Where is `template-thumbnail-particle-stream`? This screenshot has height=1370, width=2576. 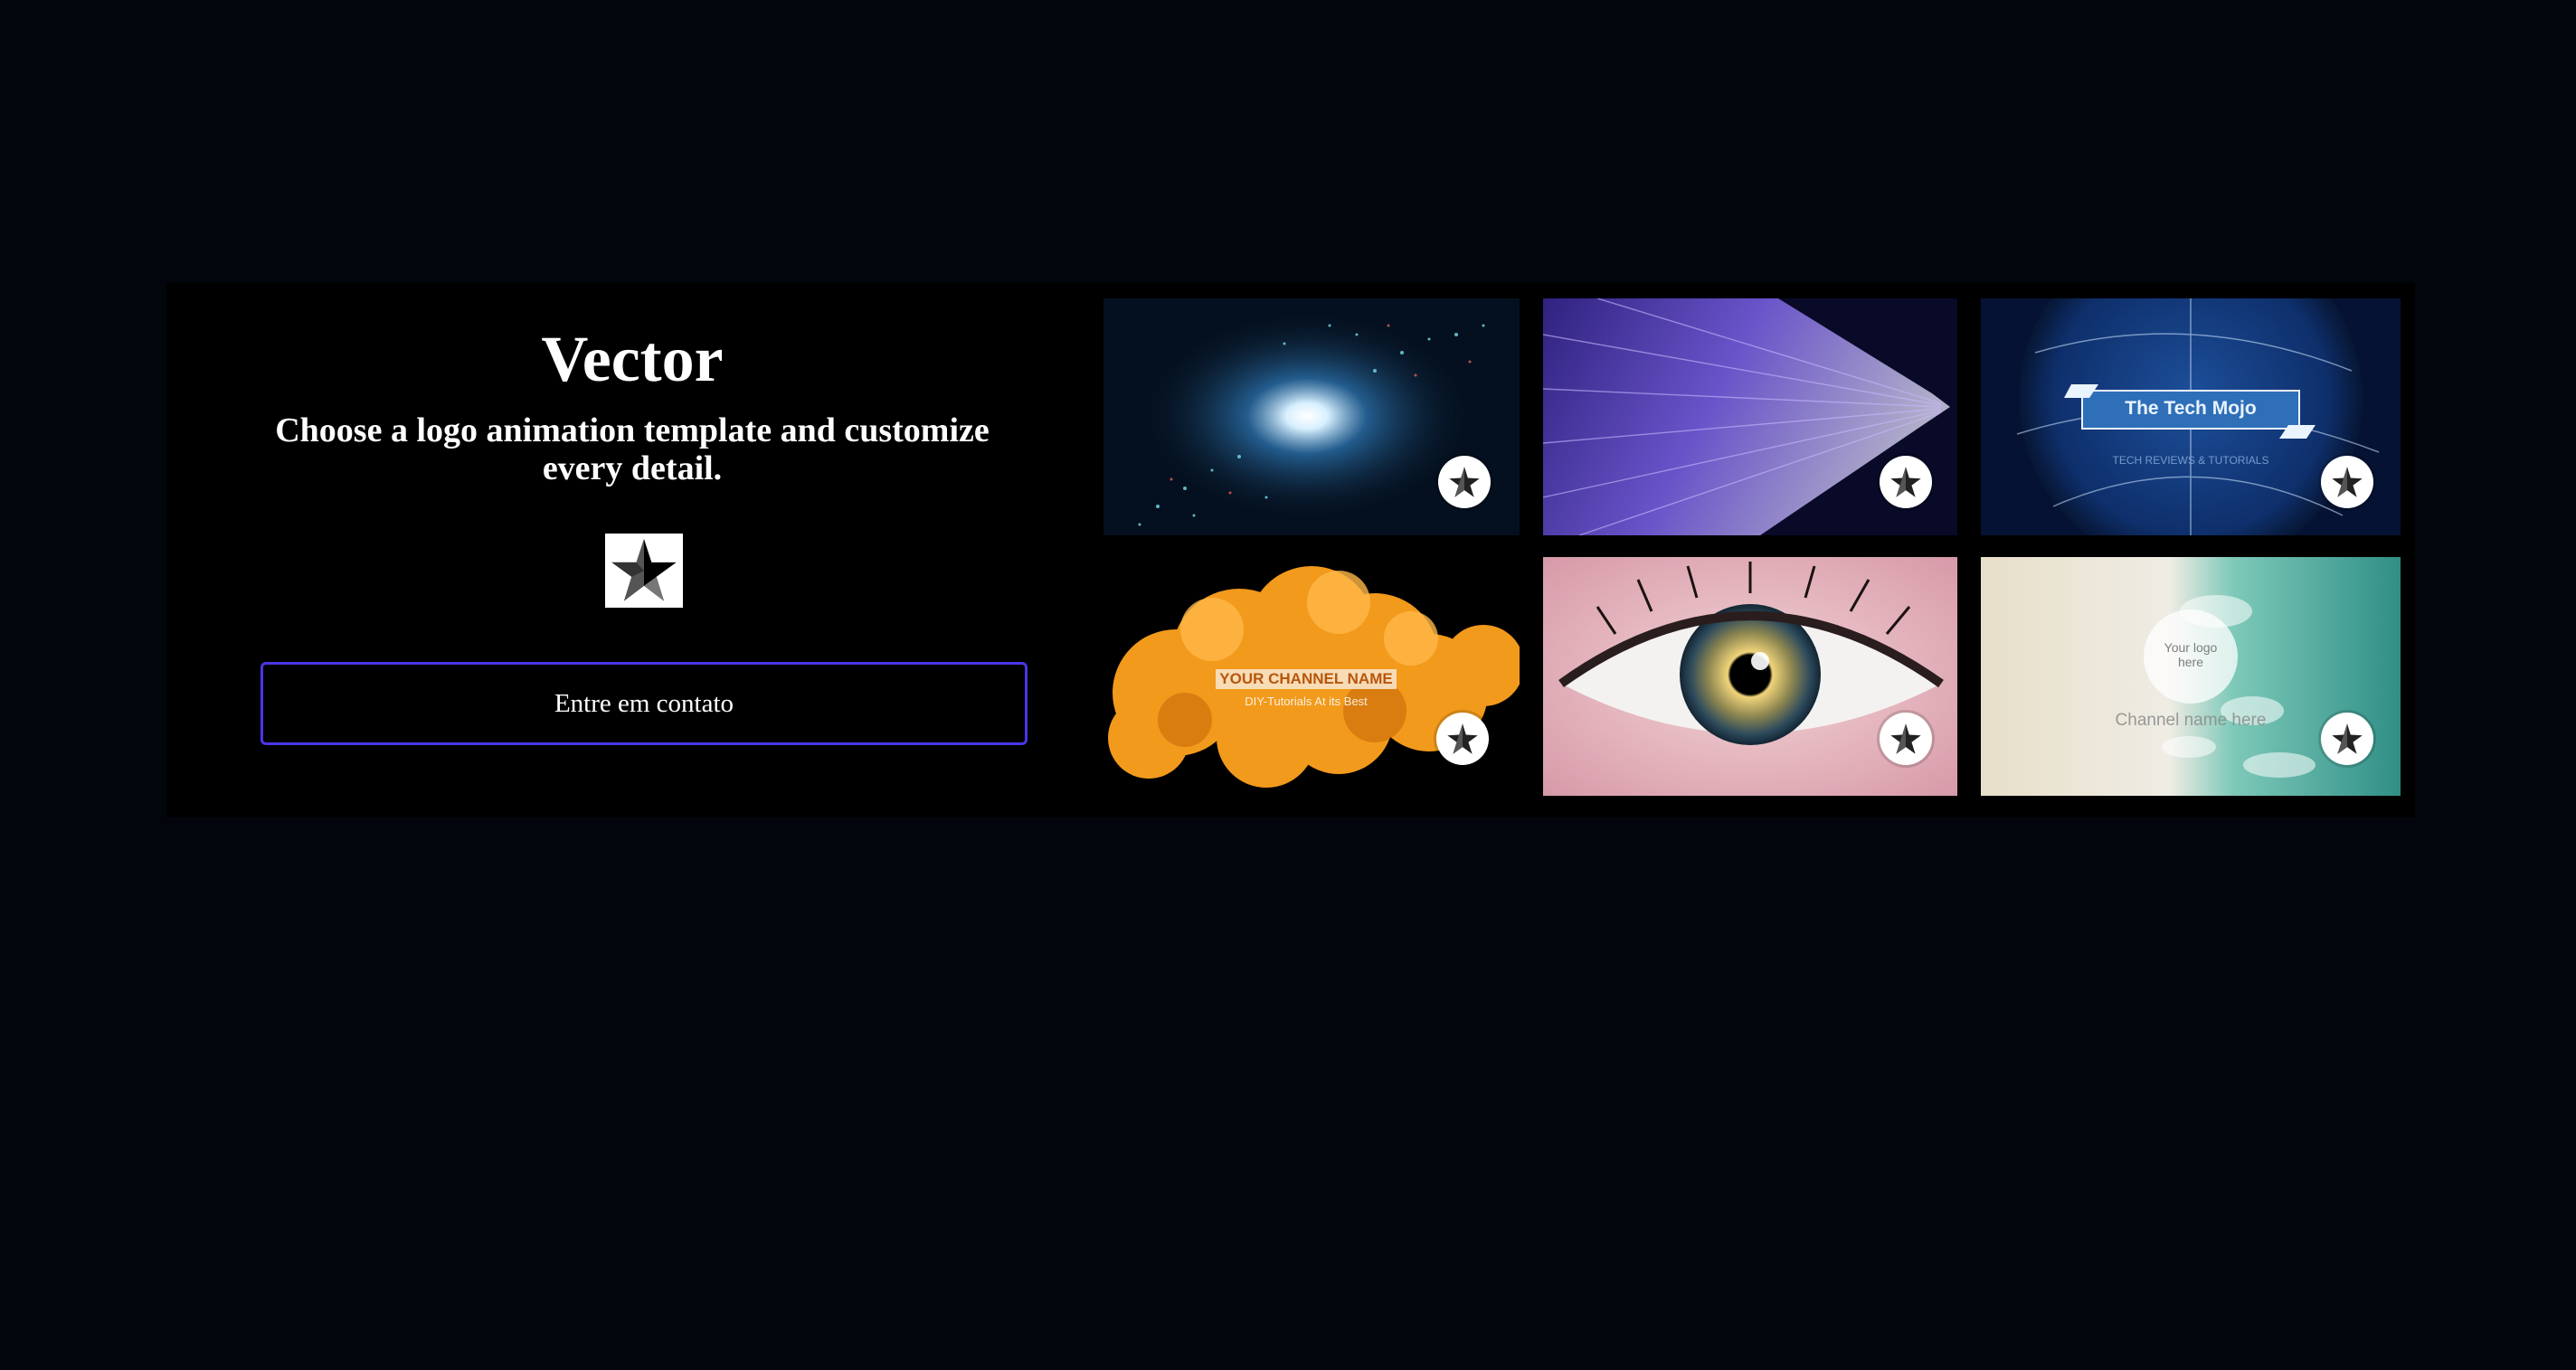
template-thumbnail-particle-stream is located at coordinates (1750, 416).